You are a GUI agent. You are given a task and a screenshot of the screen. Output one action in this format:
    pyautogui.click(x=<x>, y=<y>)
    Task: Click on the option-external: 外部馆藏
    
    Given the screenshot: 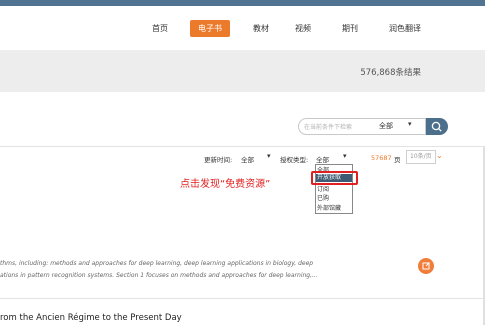 What is the action you would take?
    pyautogui.click(x=329, y=207)
    